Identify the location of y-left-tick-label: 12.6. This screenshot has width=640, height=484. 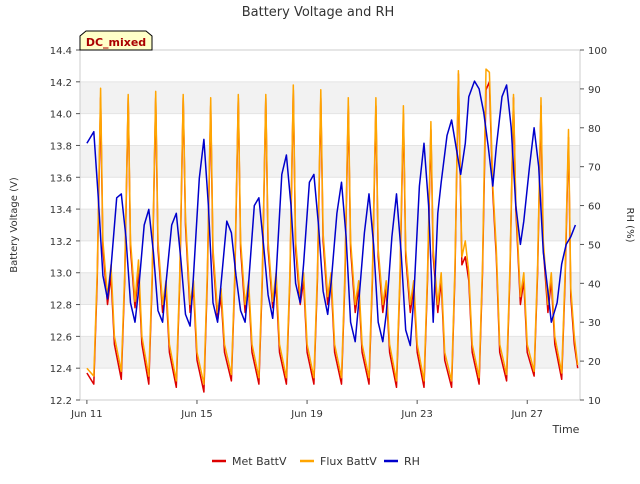
(61, 337).